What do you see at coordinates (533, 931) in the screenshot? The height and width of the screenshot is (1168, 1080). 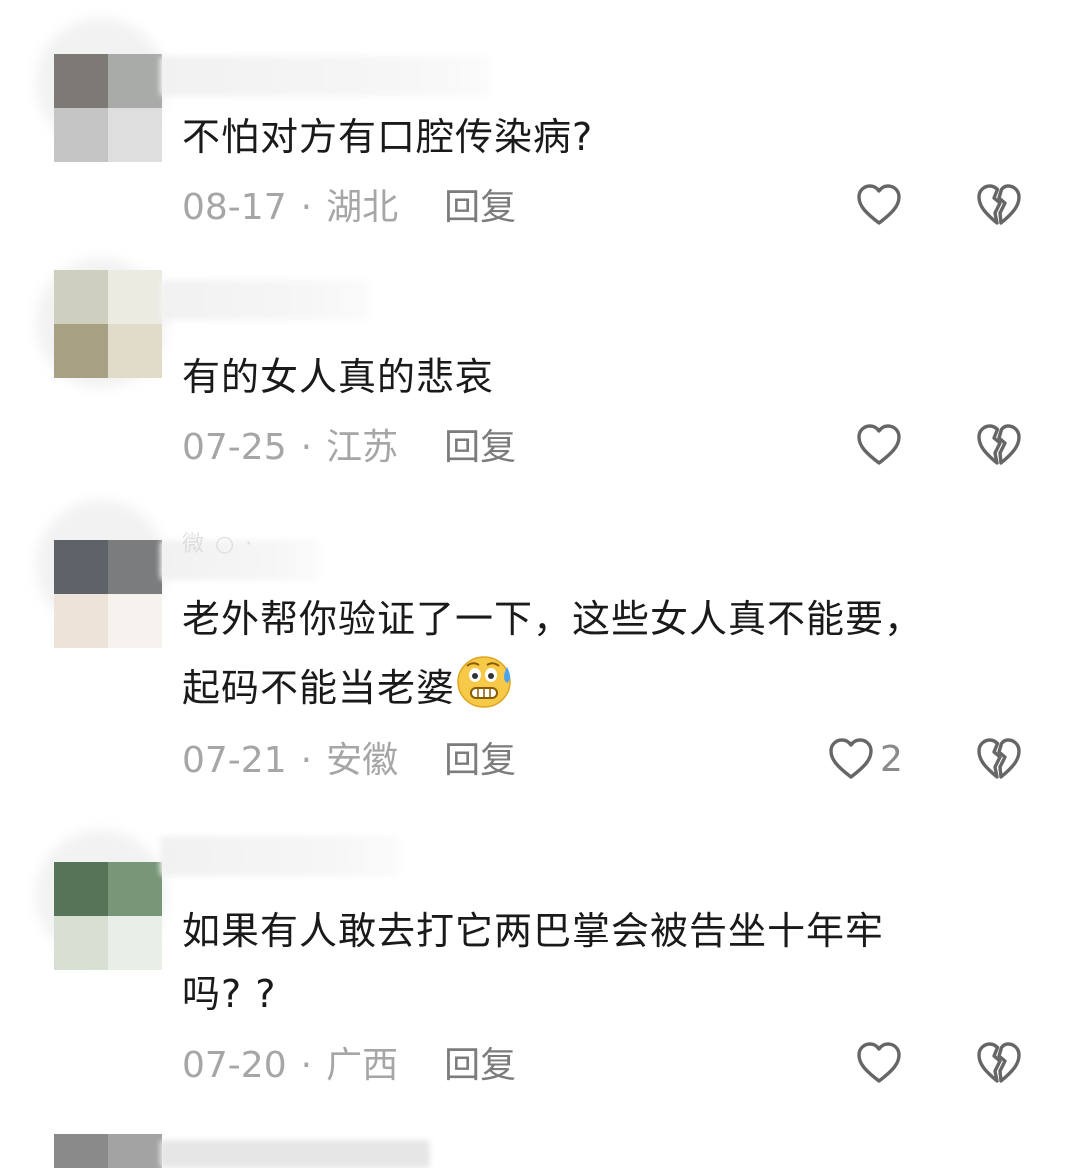 I see `comment-text-line: 如果有人敢去打它两巴掌会被告坐十年牢` at bounding box center [533, 931].